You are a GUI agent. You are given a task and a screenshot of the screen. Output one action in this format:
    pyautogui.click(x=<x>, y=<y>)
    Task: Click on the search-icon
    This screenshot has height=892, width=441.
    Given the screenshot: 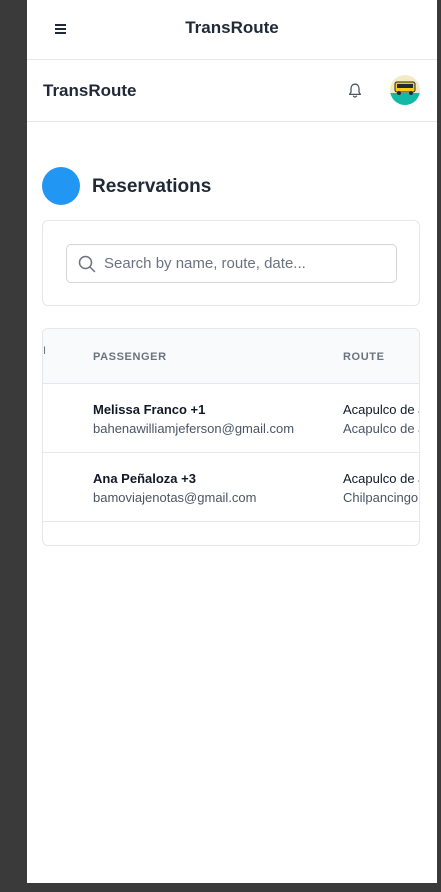 What is the action you would take?
    pyautogui.click(x=87, y=264)
    